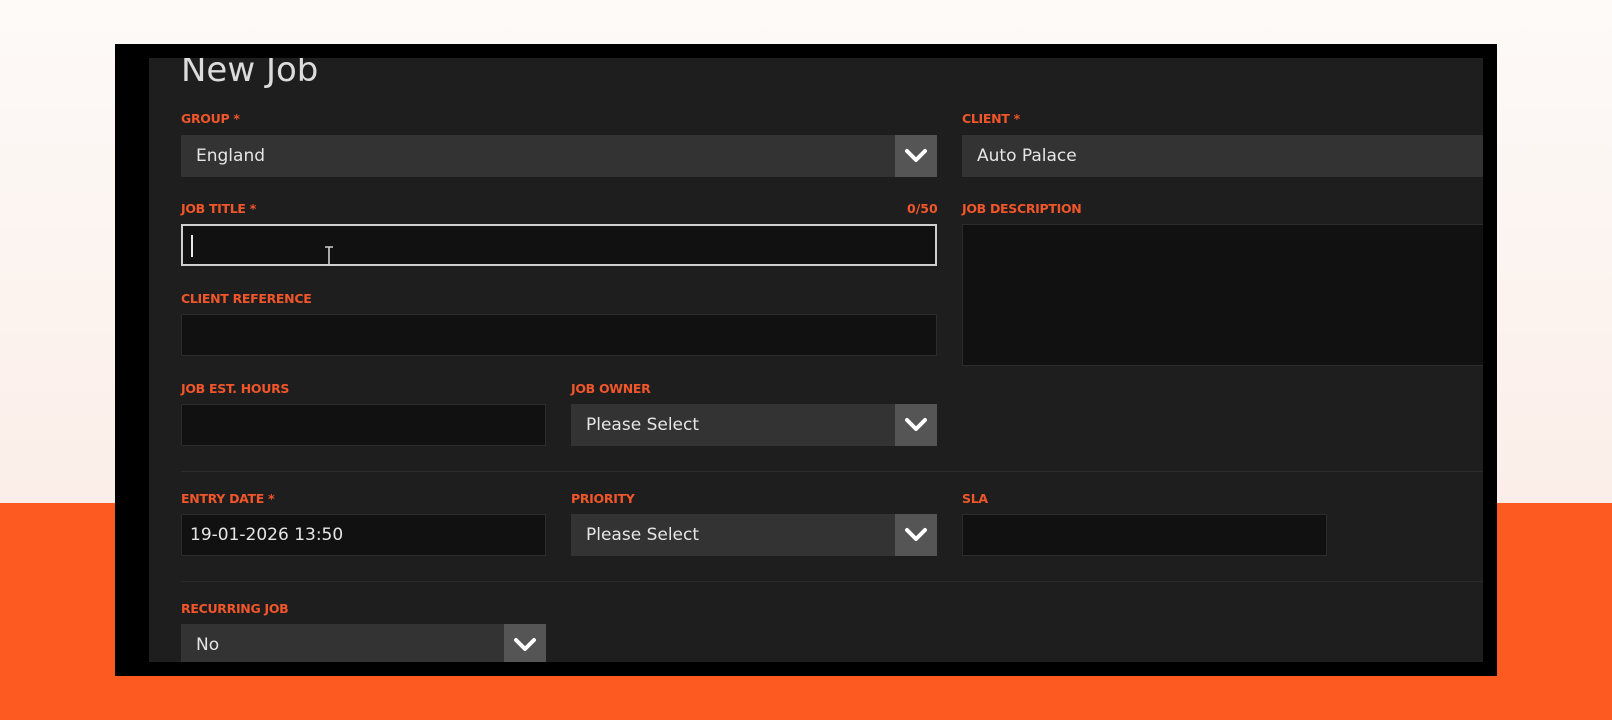 The width and height of the screenshot is (1612, 720). Describe the element at coordinates (218, 208) in the screenshot. I see `job-title-label: JOB TITLE *` at that location.